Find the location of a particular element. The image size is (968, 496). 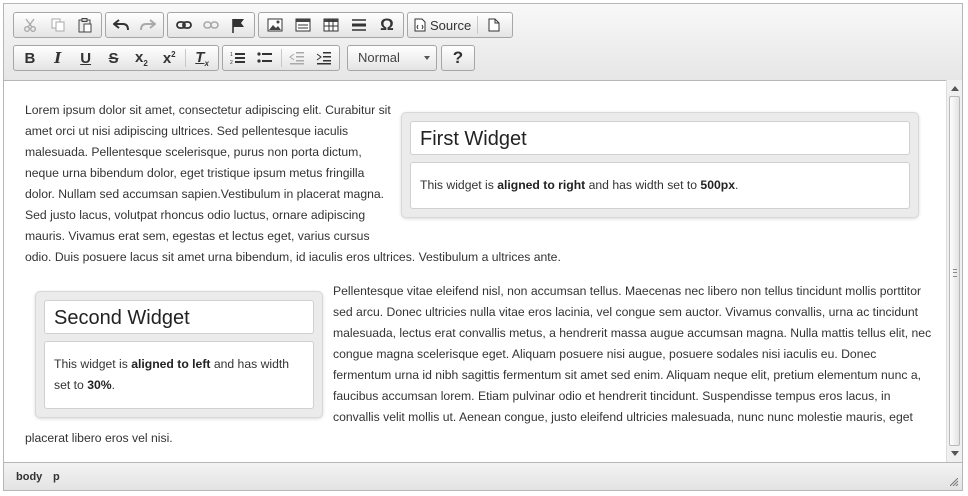

undo-icon is located at coordinates (121, 25).